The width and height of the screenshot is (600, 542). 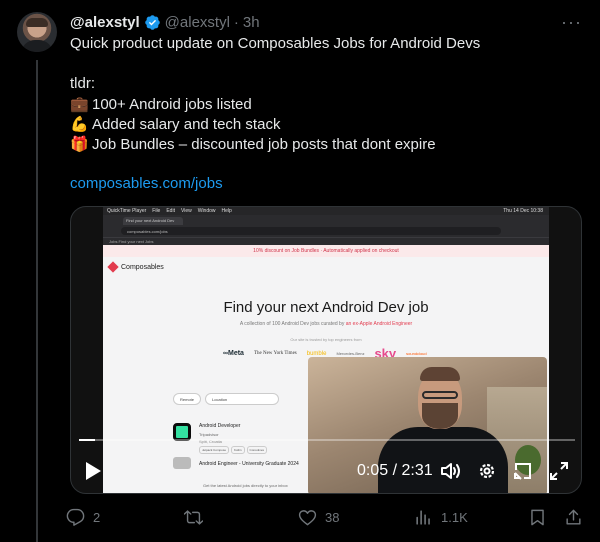 What do you see at coordinates (571, 22) in the screenshot?
I see `more-options-icon: ···` at bounding box center [571, 22].